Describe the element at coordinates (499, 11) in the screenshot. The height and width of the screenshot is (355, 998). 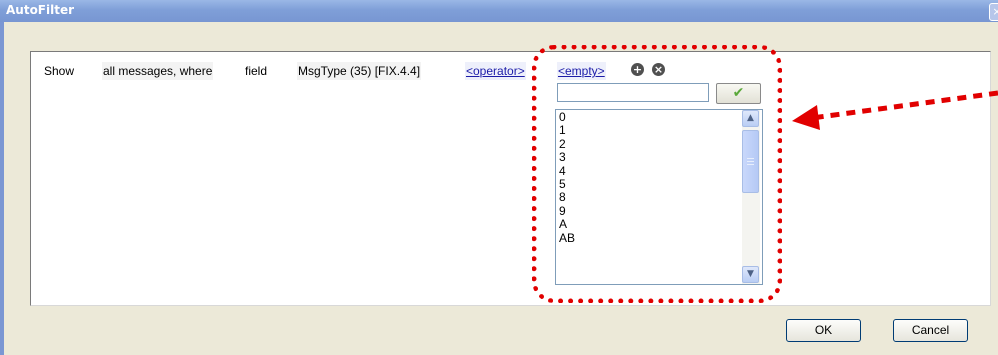
I see `title-bar: AutoFilter ×` at that location.